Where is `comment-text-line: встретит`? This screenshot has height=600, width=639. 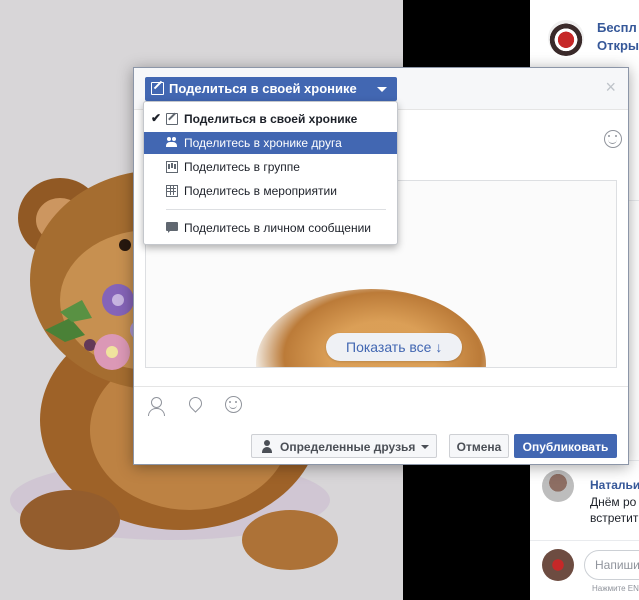
comment-text-line: встретит is located at coordinates (614, 518).